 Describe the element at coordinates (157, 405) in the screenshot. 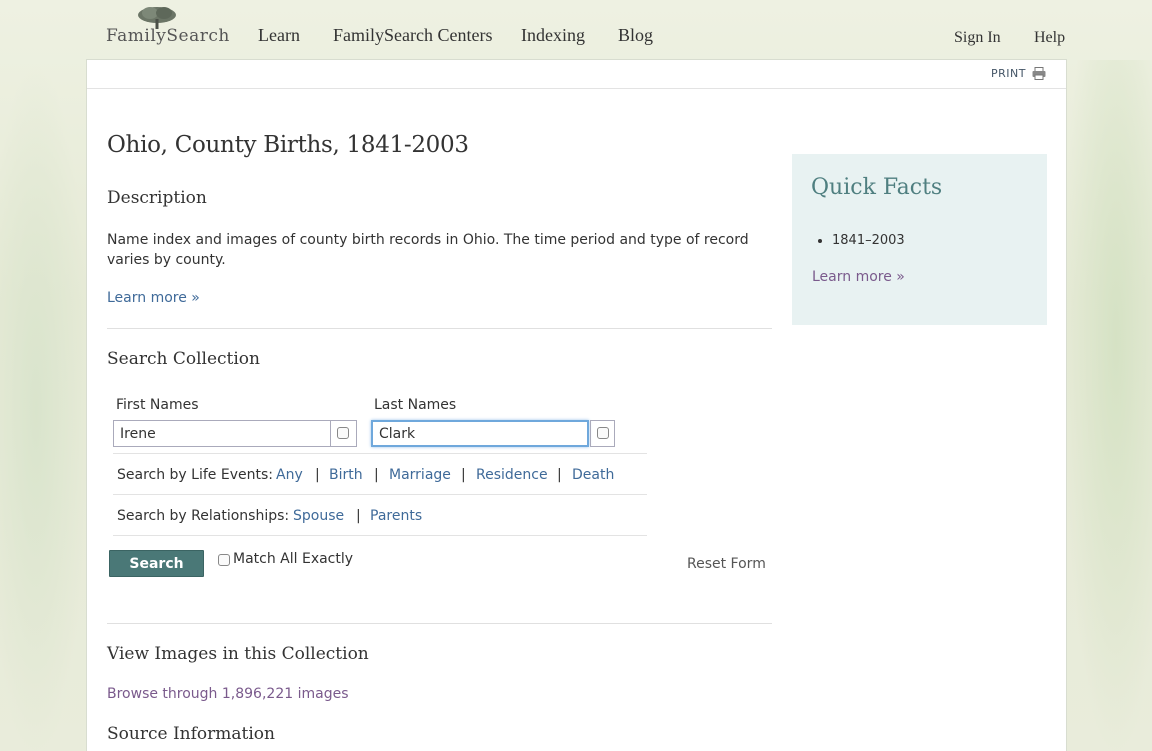

I see `first-names-label: First Names` at that location.